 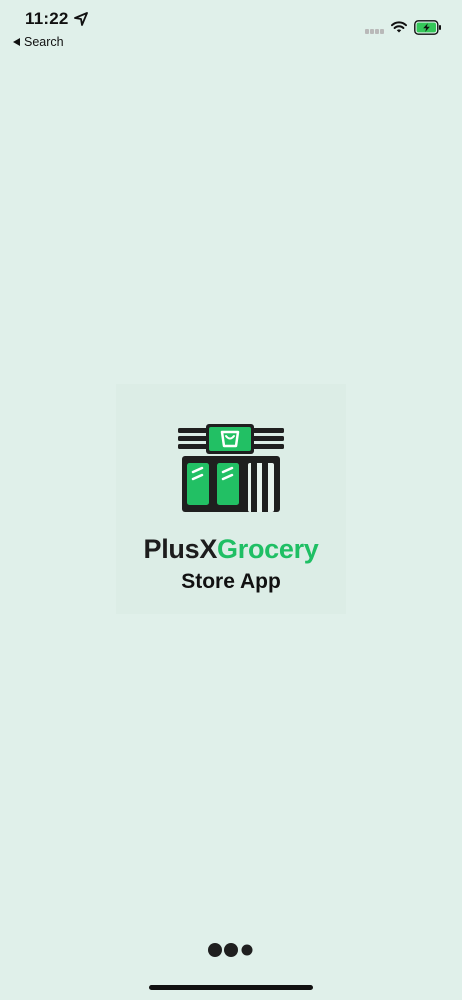 I want to click on brand-title: PlusXGrocery, so click(x=231, y=549).